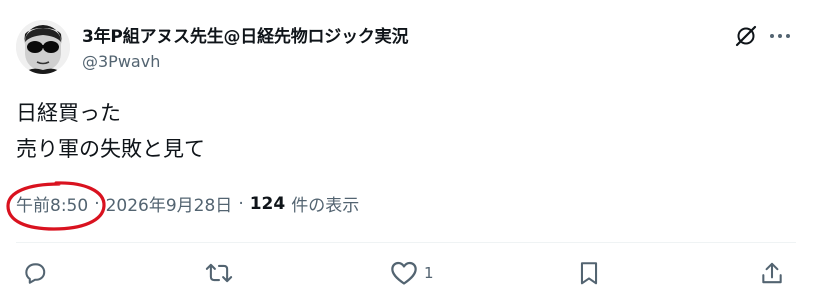 This screenshot has height=304, width=816. I want to click on tweet-date: 2026年9月28日, so click(169, 203).